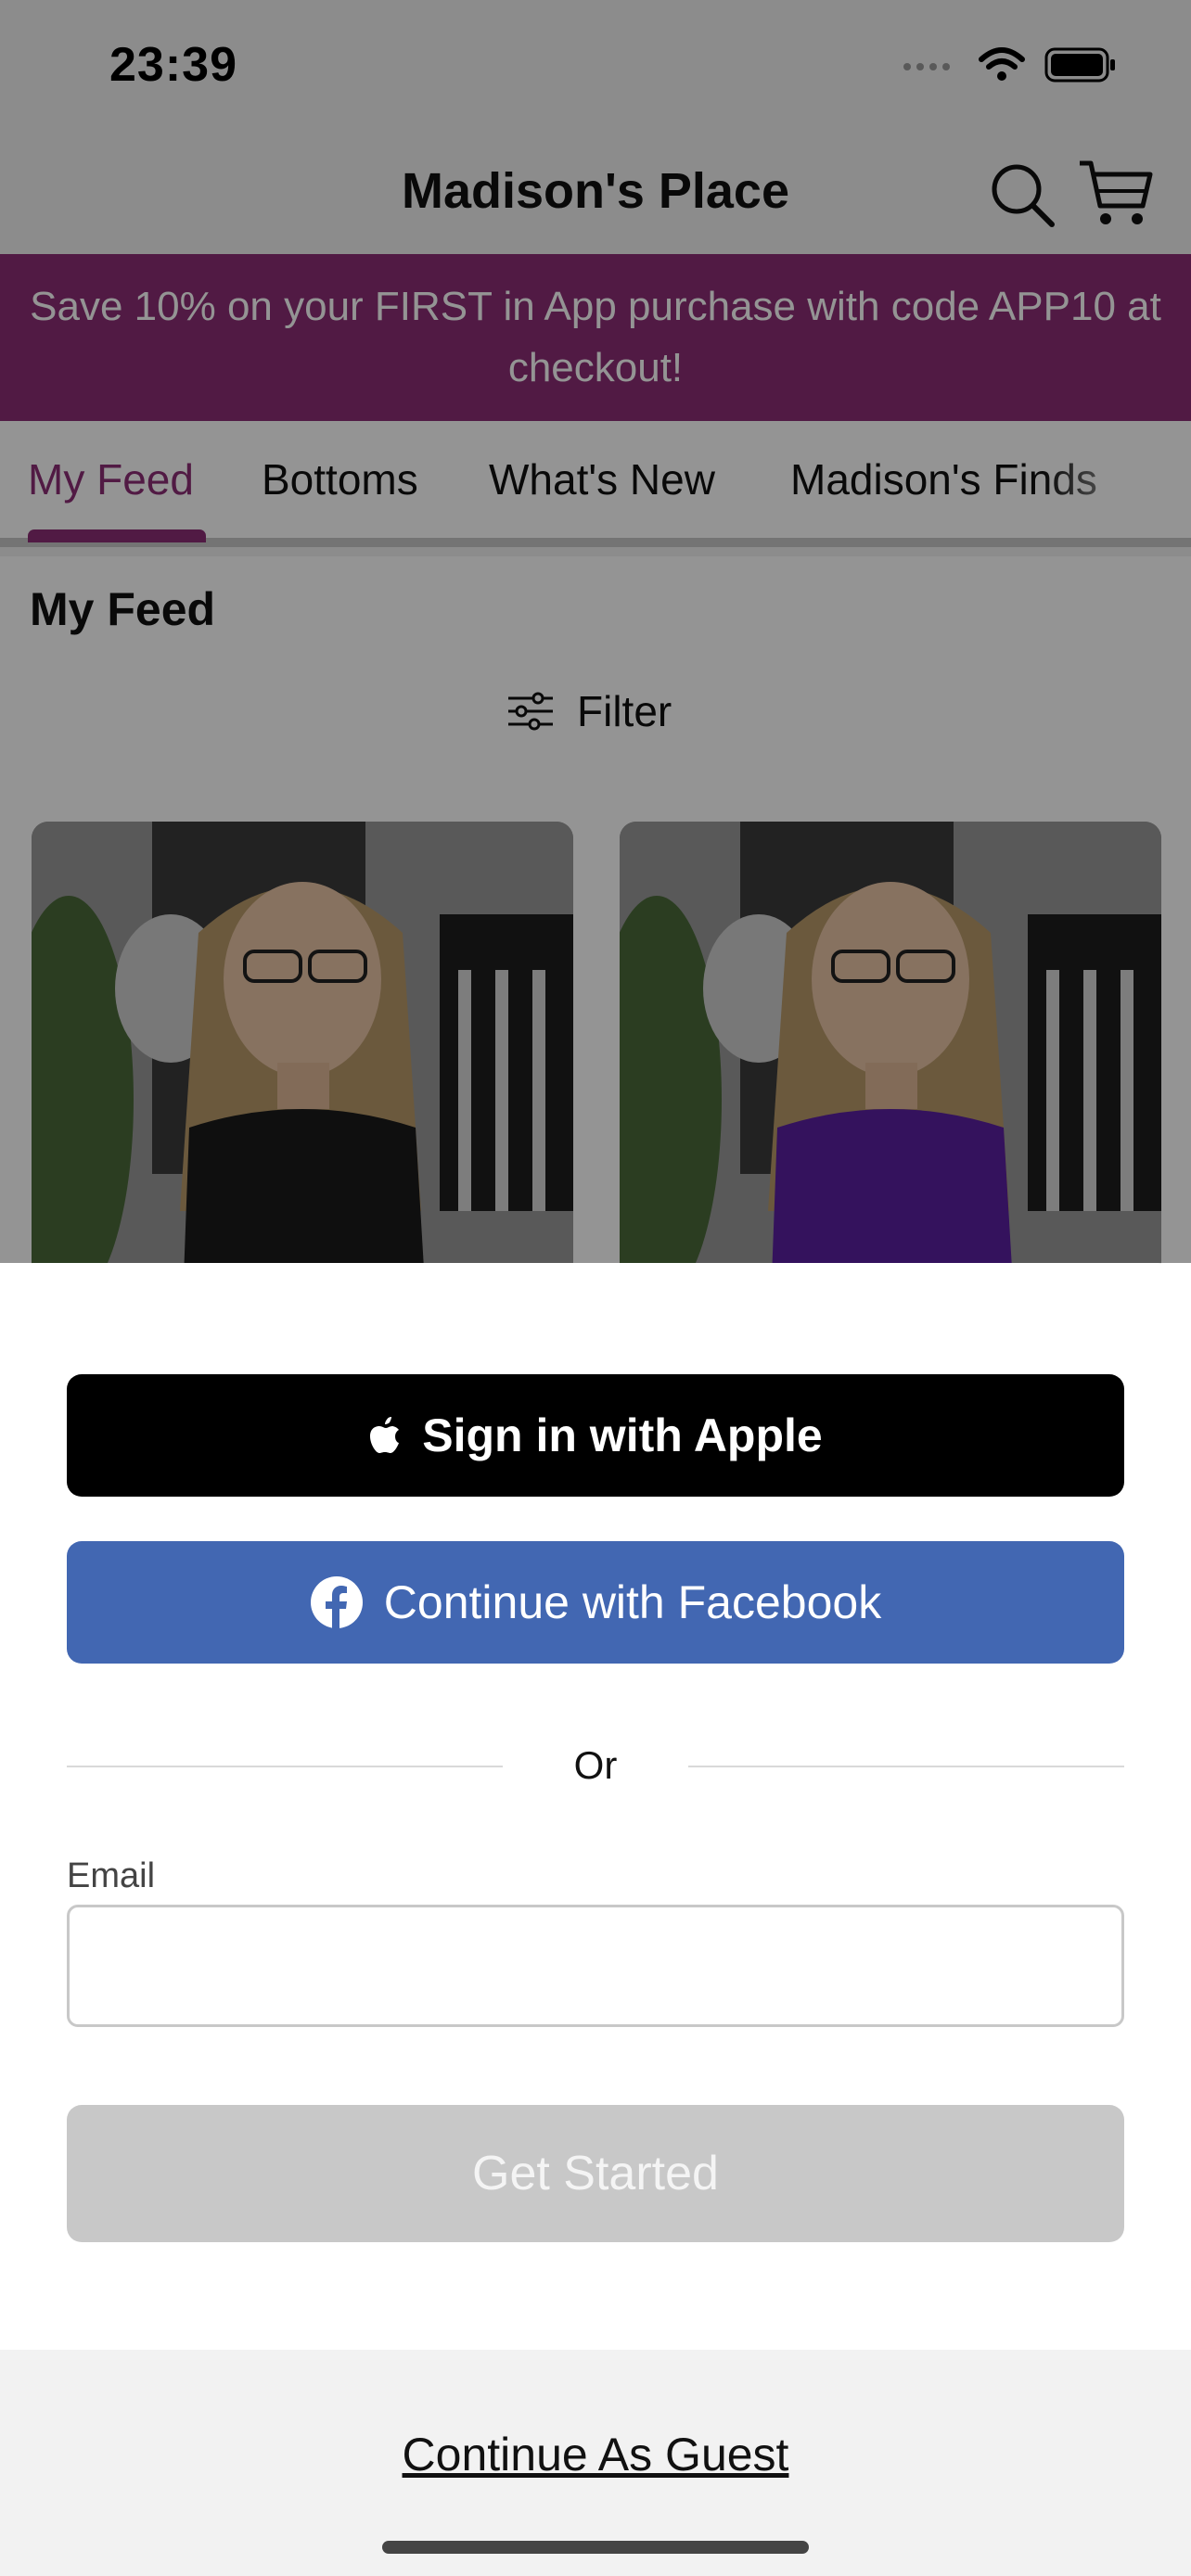 The height and width of the screenshot is (2576, 1191). What do you see at coordinates (906, 1766) in the screenshot?
I see `divider-line-right` at bounding box center [906, 1766].